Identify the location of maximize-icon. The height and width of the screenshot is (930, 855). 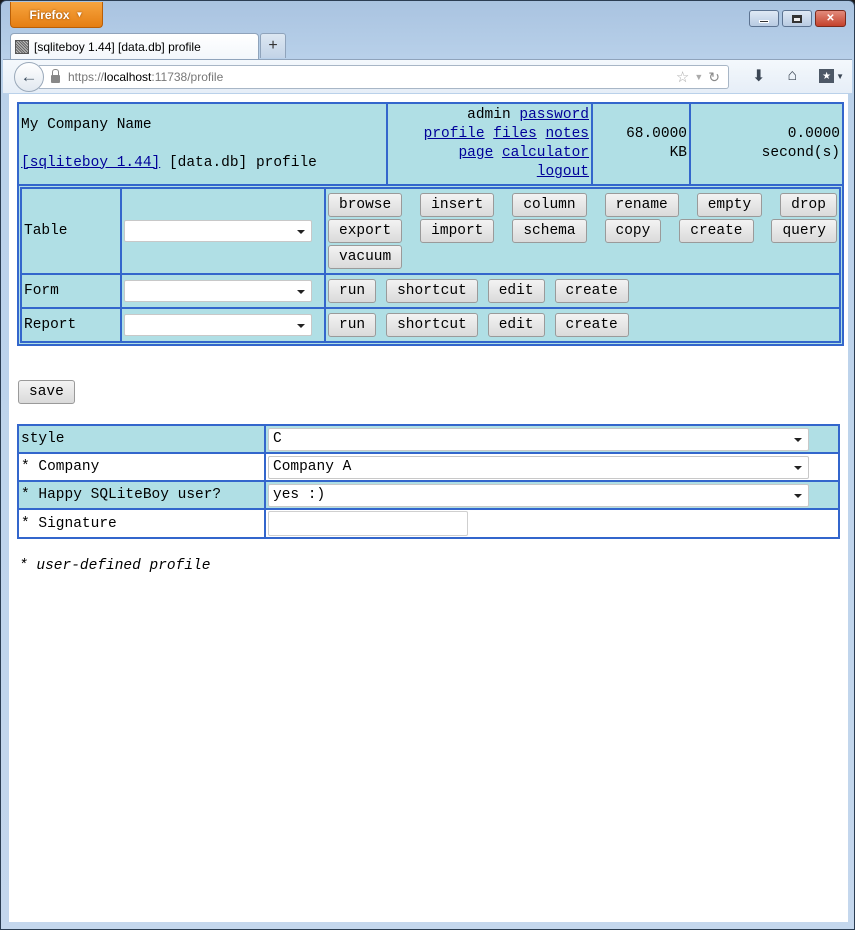
(797, 18).